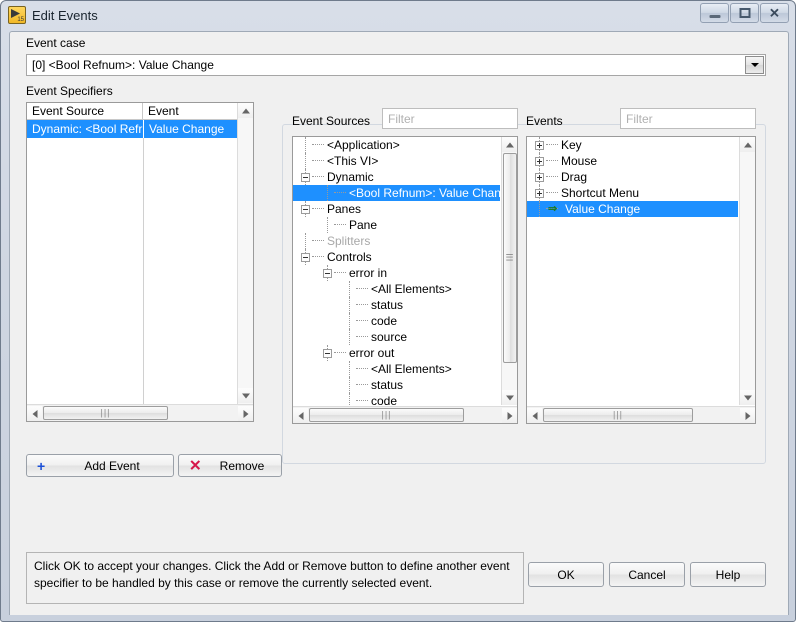  Describe the element at coordinates (396, 65) in the screenshot. I see `event-case-combobox: [0] <Bool Refnum>: Value Change` at that location.